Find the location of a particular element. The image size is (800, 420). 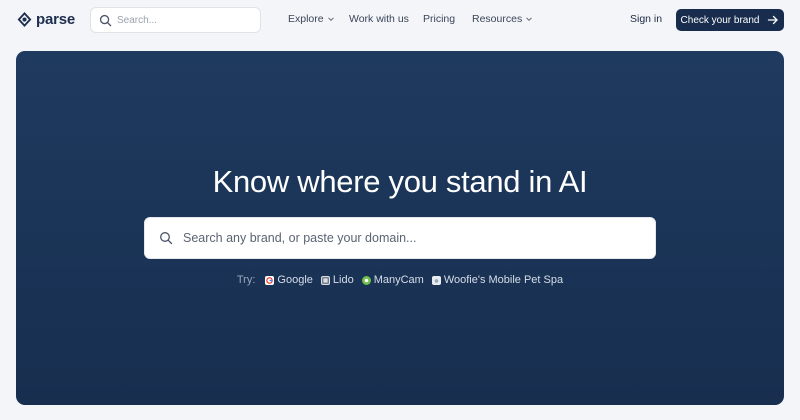

suggestion-lido: Lido is located at coordinates (337, 280).